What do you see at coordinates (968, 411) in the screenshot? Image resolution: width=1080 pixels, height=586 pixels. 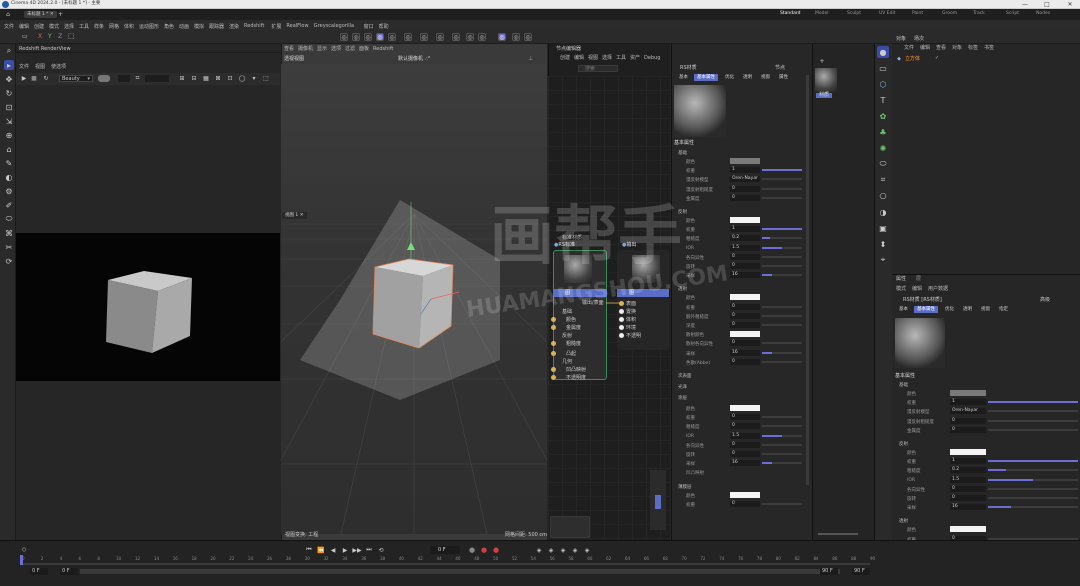 I see `attr-right-base_rows-field-2: Oren-Nayar` at bounding box center [968, 411].